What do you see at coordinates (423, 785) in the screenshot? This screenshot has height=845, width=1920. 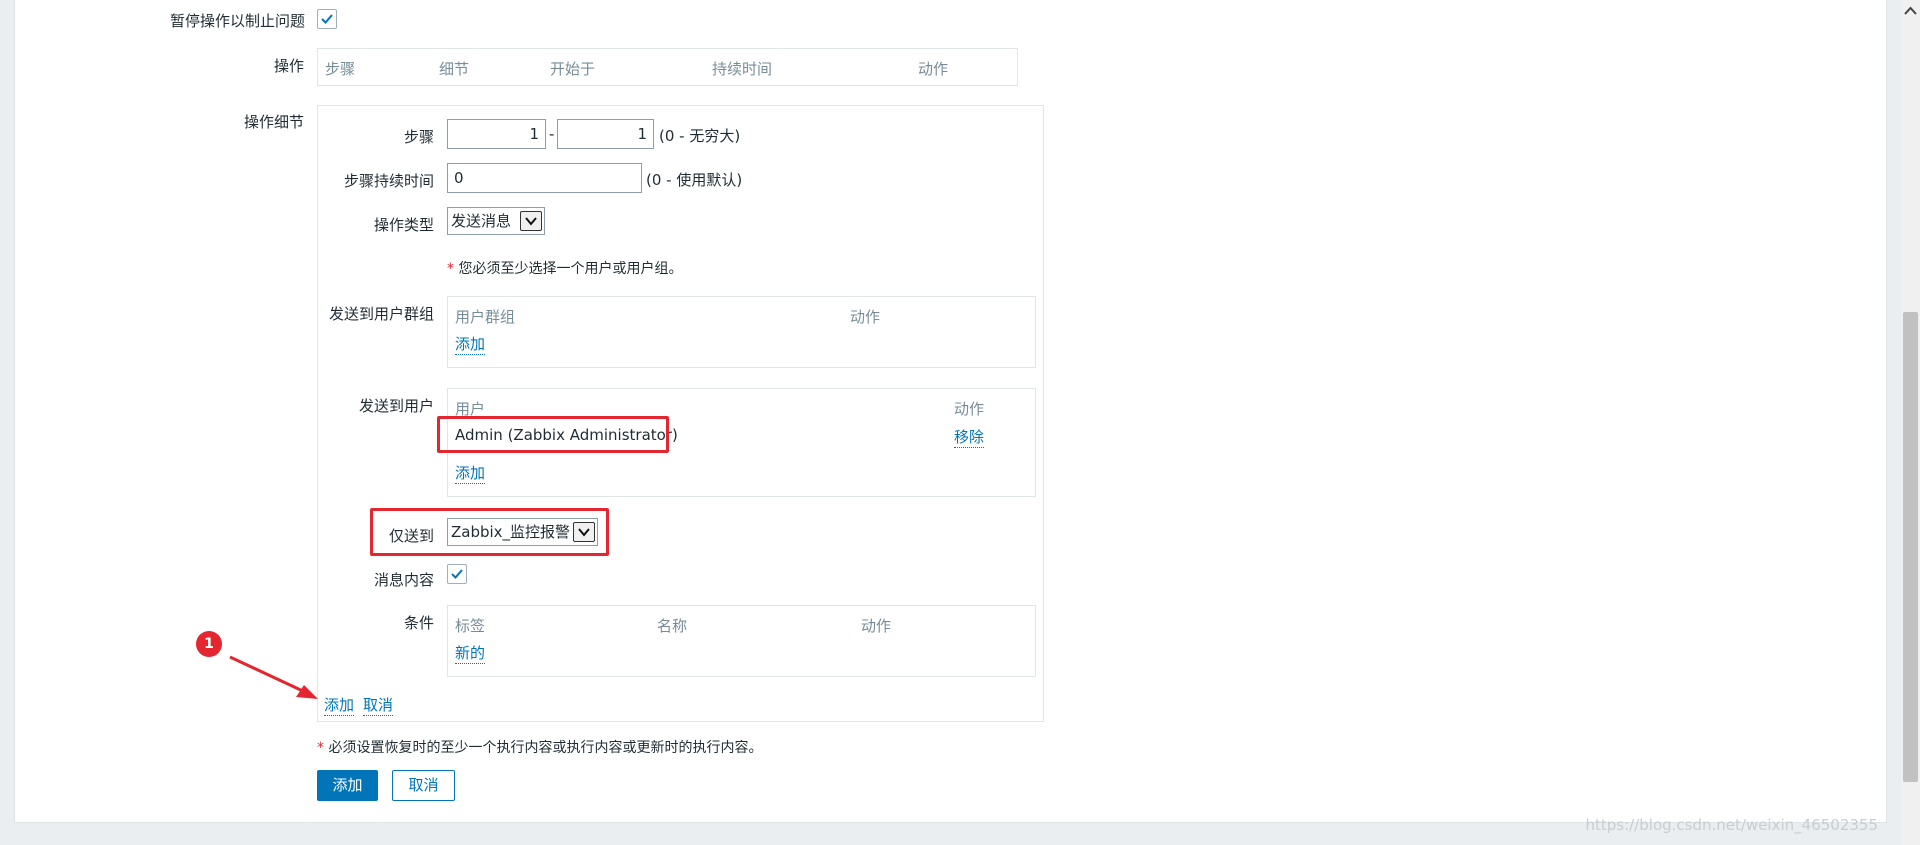 I see `cancel-button: 取消` at bounding box center [423, 785].